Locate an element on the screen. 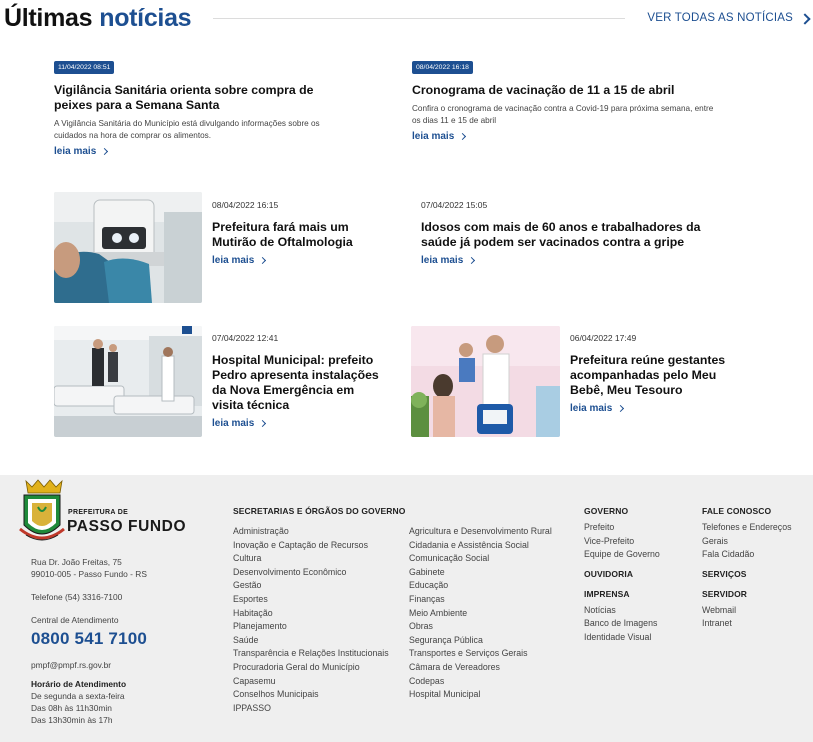 This screenshot has height=742, width=813. fale-conosco-heading: FALE CONOSCO is located at coordinates (756, 511).